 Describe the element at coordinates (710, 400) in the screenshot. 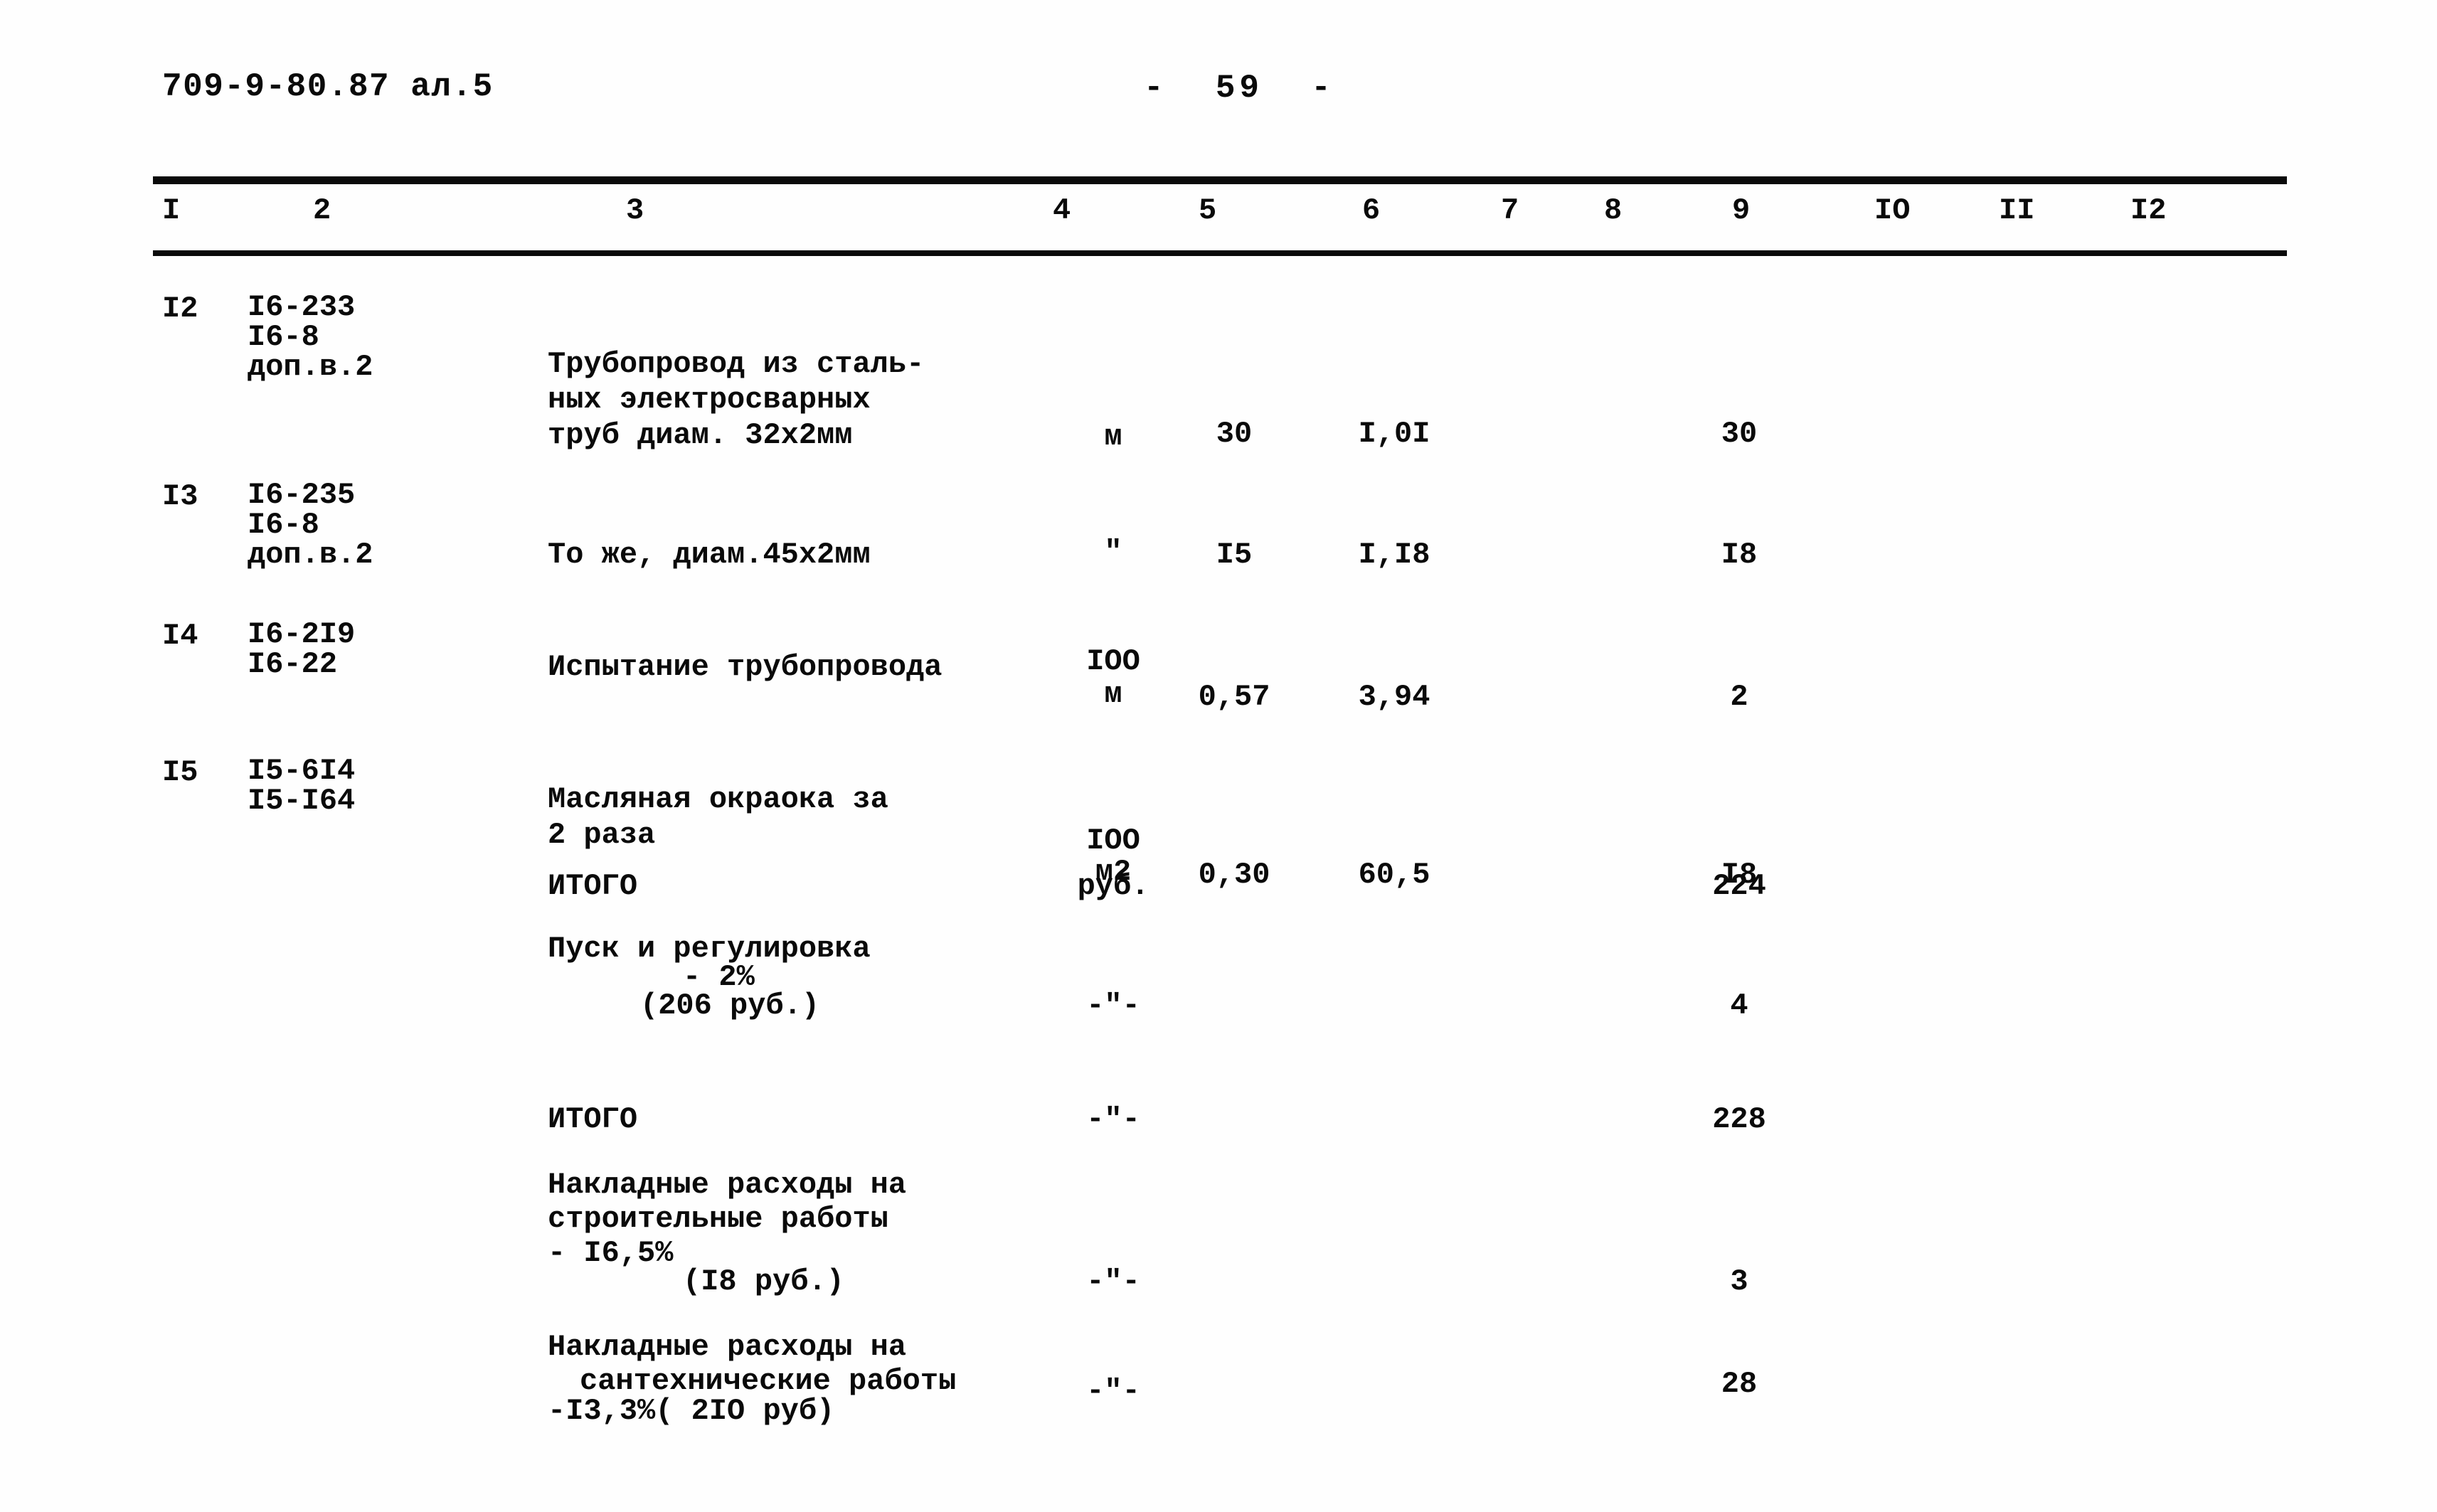

I see `row-description-line: ных электросварных` at that location.